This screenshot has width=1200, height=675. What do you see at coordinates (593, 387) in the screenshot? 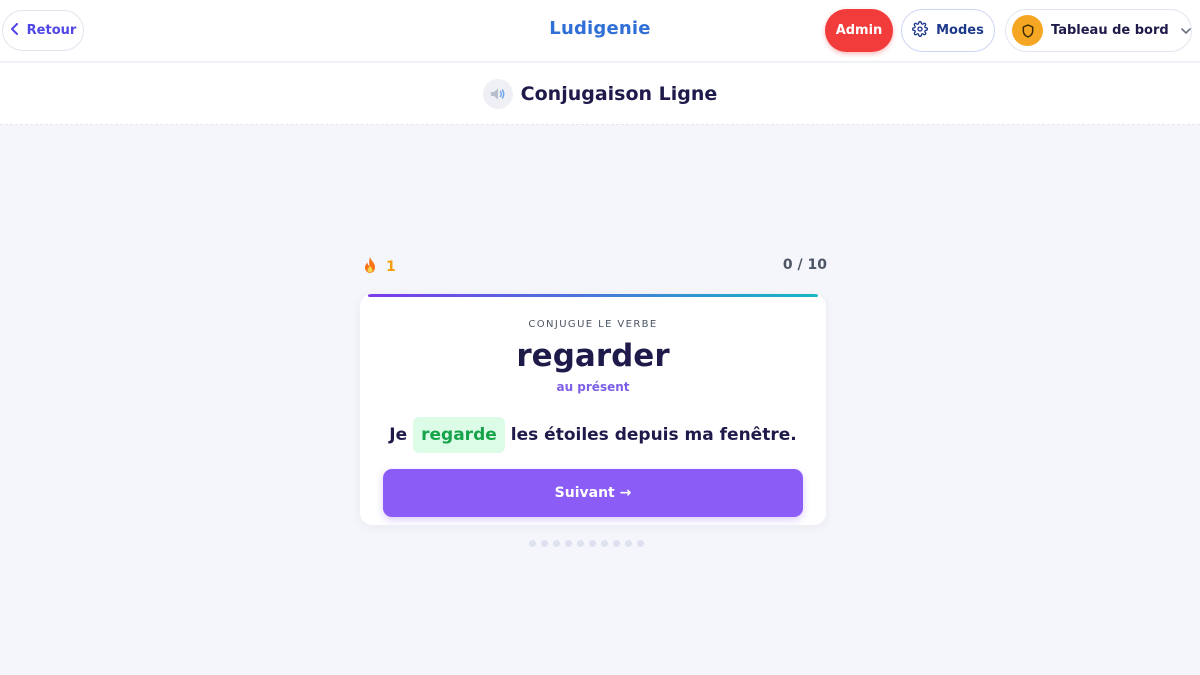
I see `tense-label: au présent` at bounding box center [593, 387].